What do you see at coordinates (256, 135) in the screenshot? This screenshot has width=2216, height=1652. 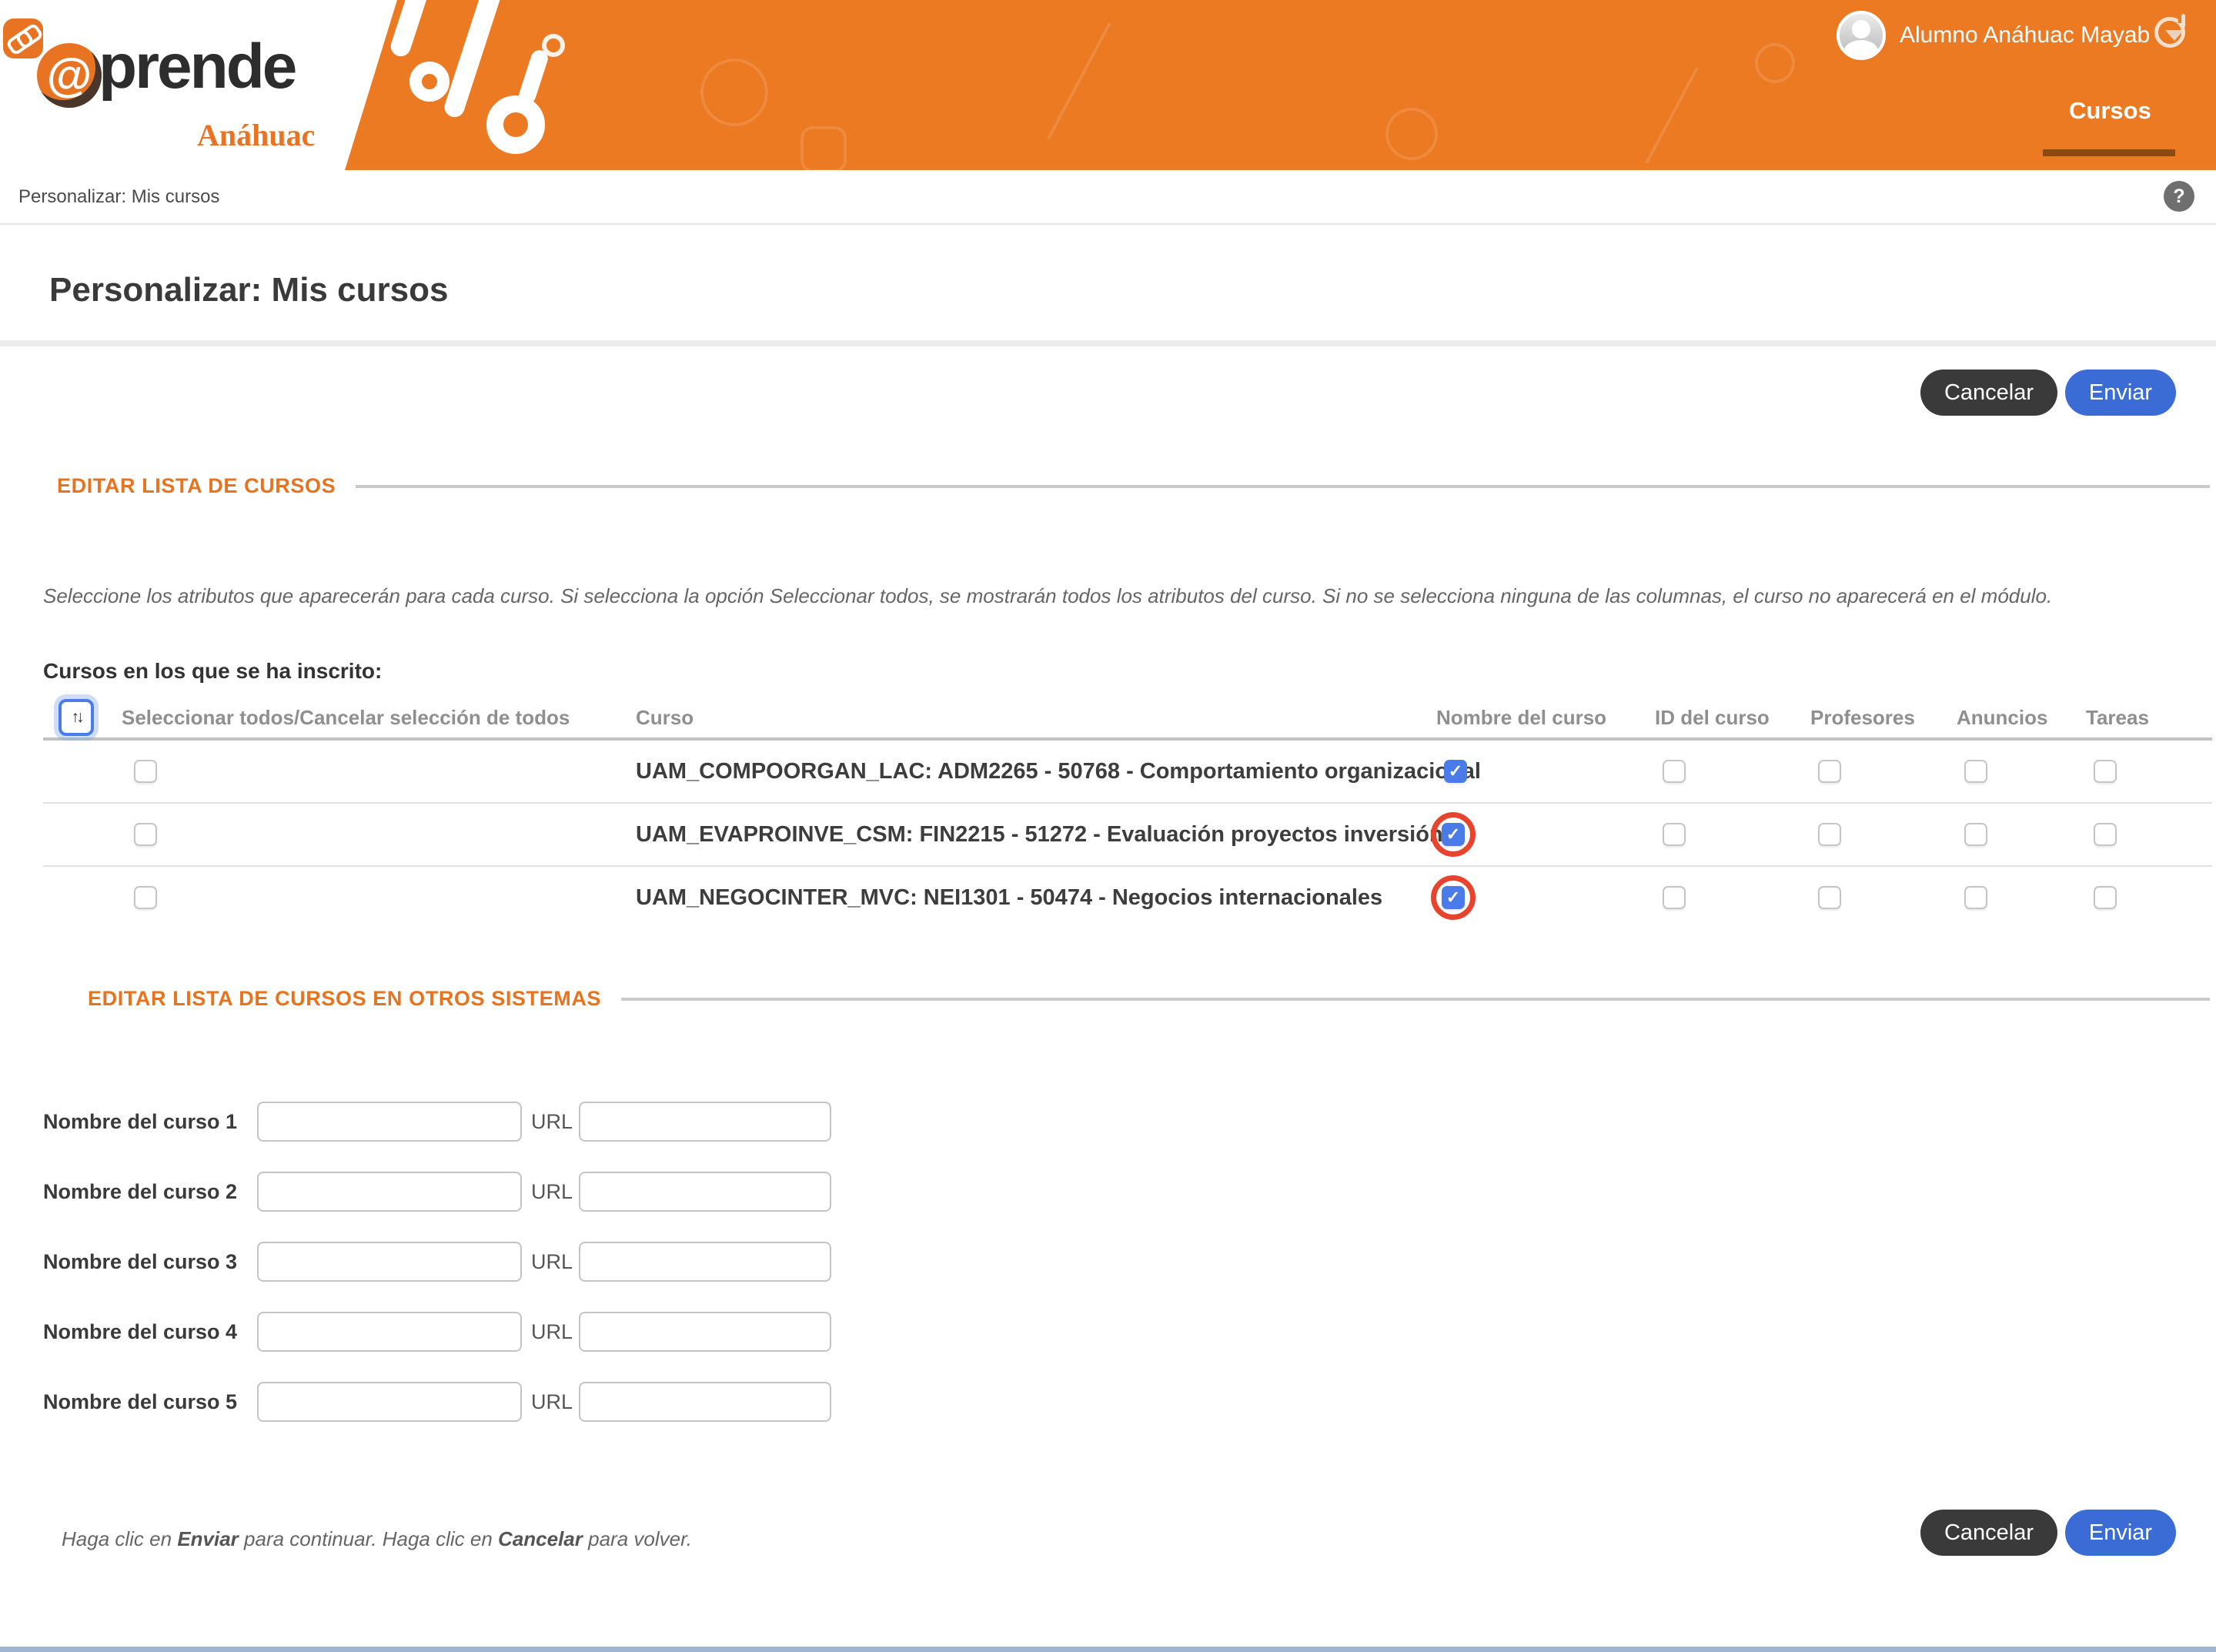 I see `logo-subtext: Anáhuac` at bounding box center [256, 135].